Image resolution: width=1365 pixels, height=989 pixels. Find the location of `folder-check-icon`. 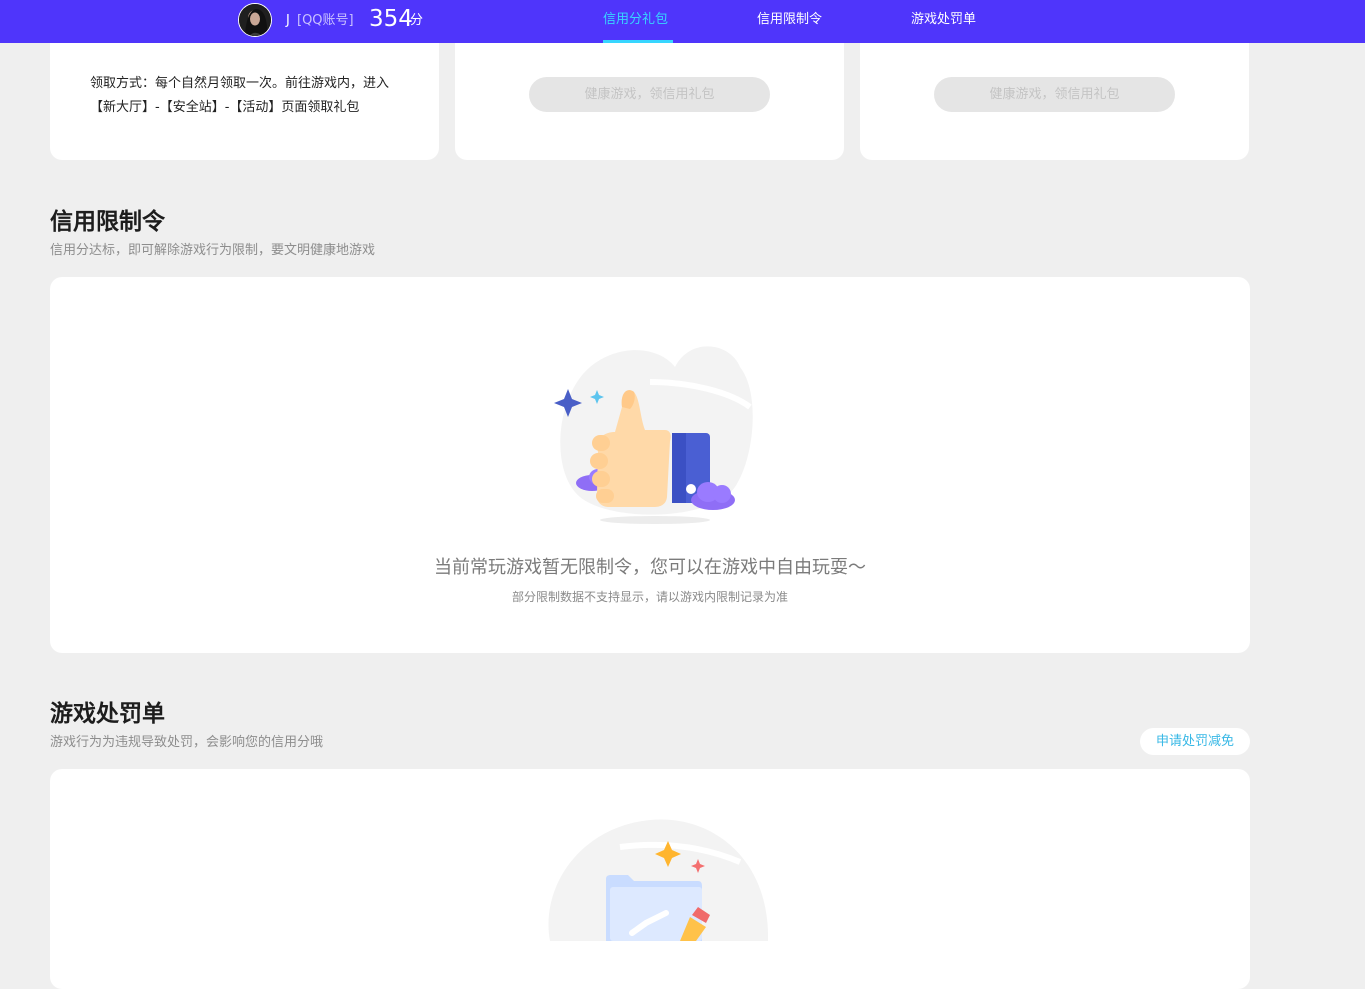

folder-check-icon is located at coordinates (658, 880).